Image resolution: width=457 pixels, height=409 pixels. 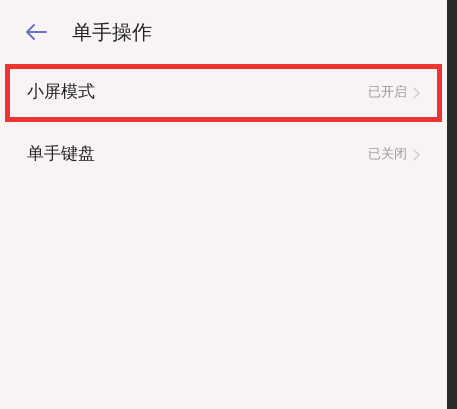 I want to click on row-label: 单手键盘, so click(x=61, y=154).